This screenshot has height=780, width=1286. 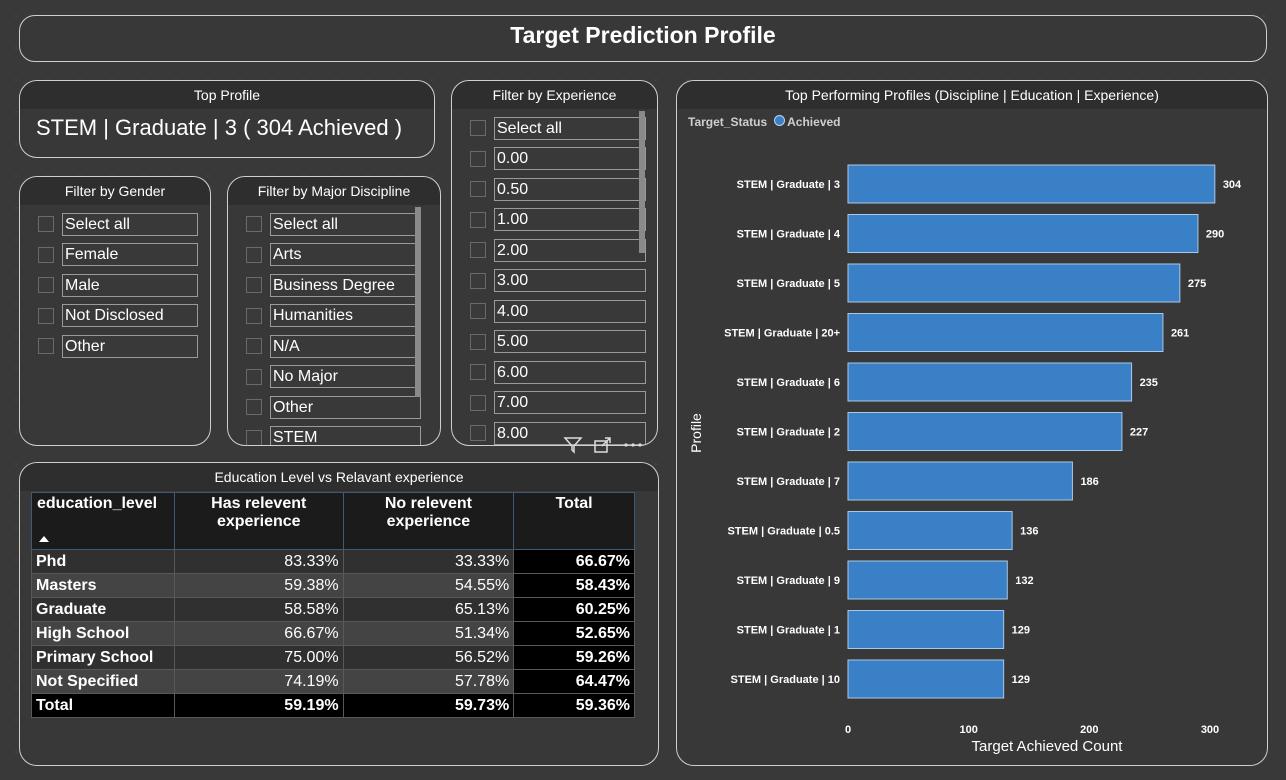 I want to click on table-row: Phd 83.33% 33.33% 66.67%, so click(x=333, y=561).